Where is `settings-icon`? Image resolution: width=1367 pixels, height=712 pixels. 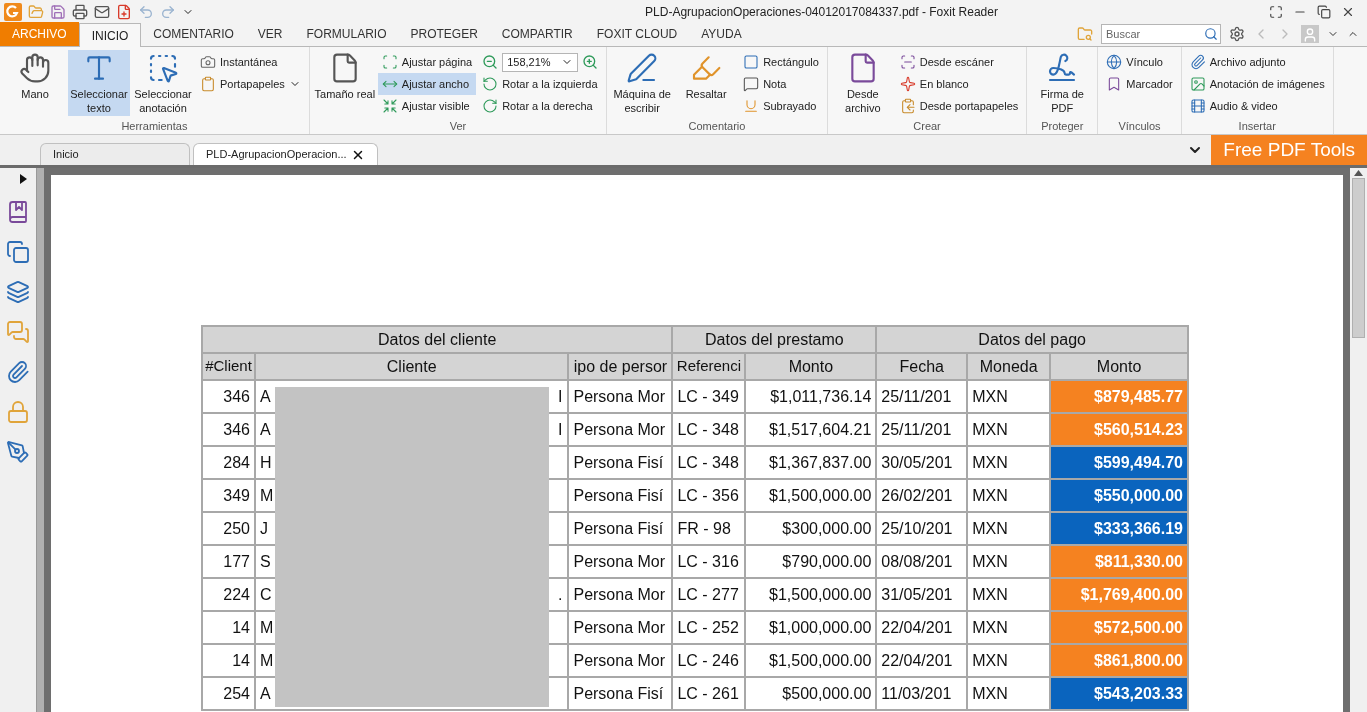 settings-icon is located at coordinates (1237, 34).